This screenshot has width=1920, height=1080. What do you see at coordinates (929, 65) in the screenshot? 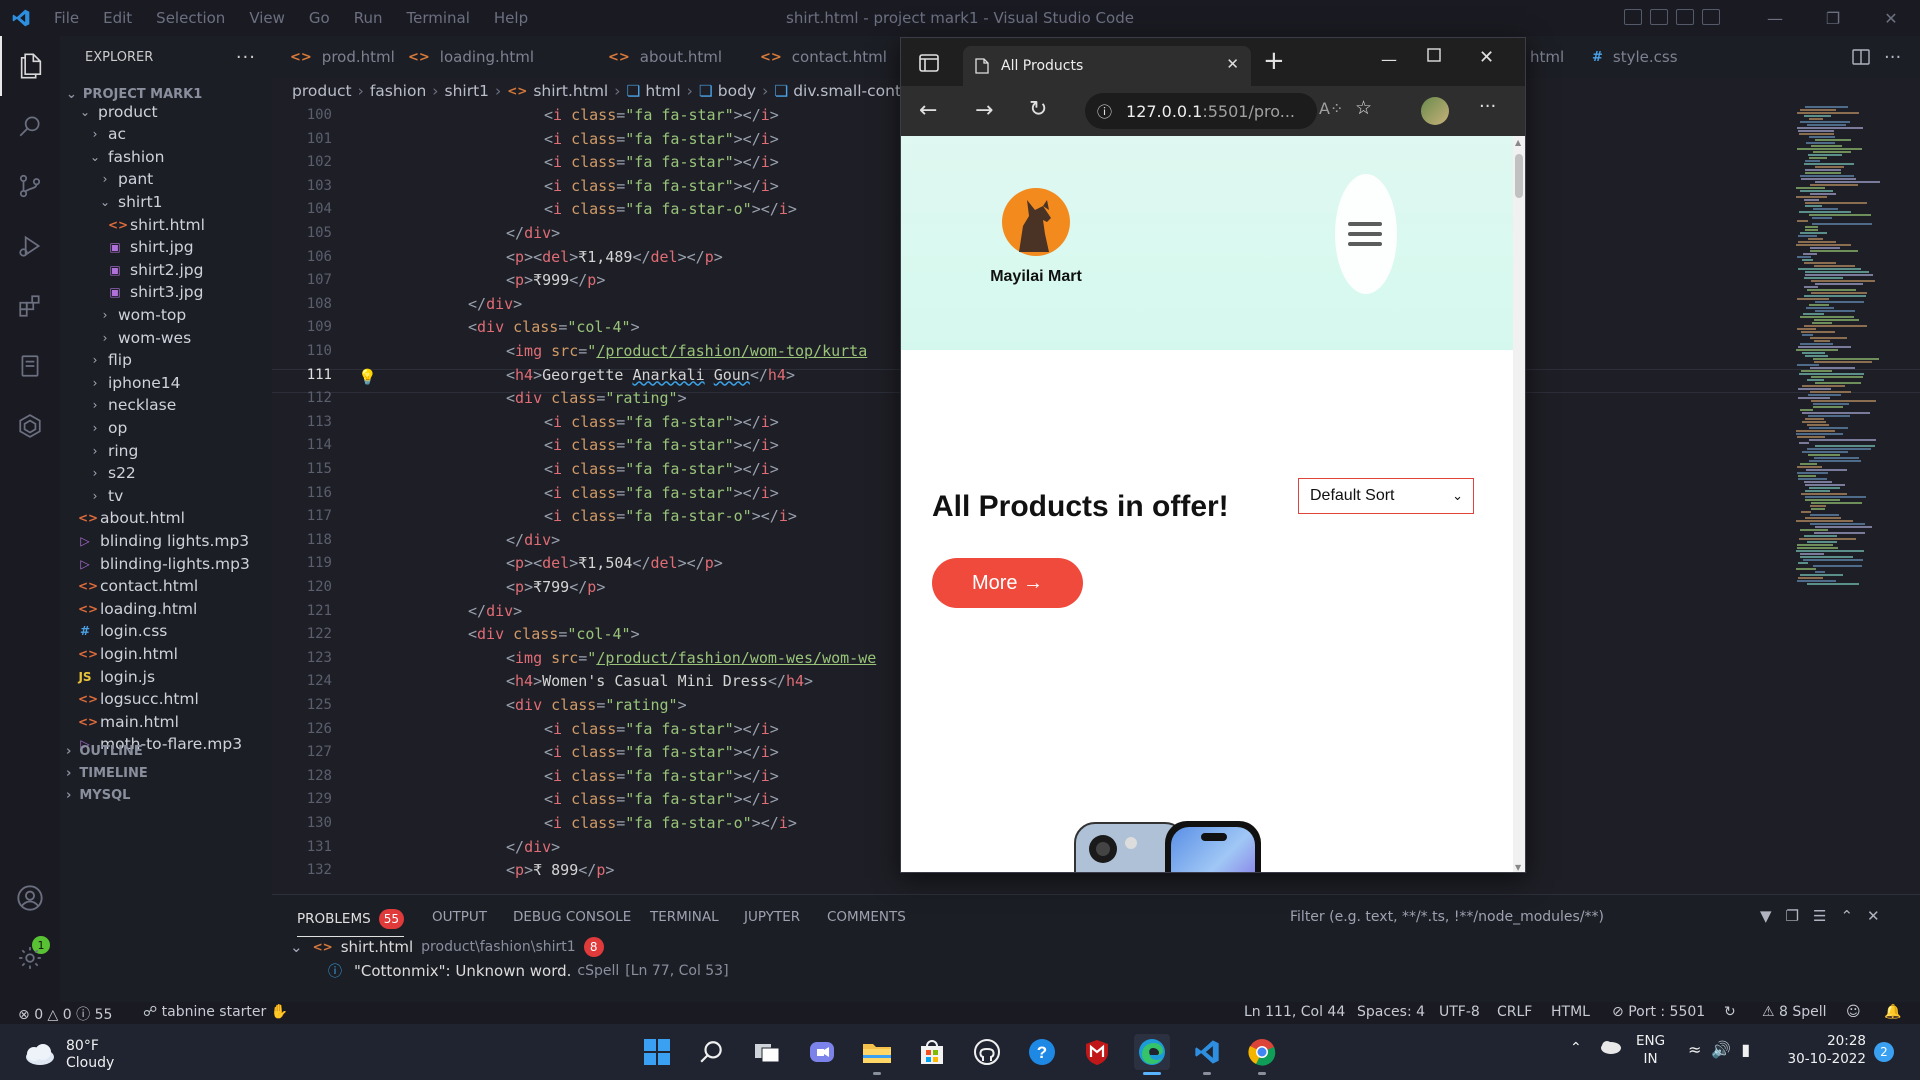
I see `tab-actions-icon` at bounding box center [929, 65].